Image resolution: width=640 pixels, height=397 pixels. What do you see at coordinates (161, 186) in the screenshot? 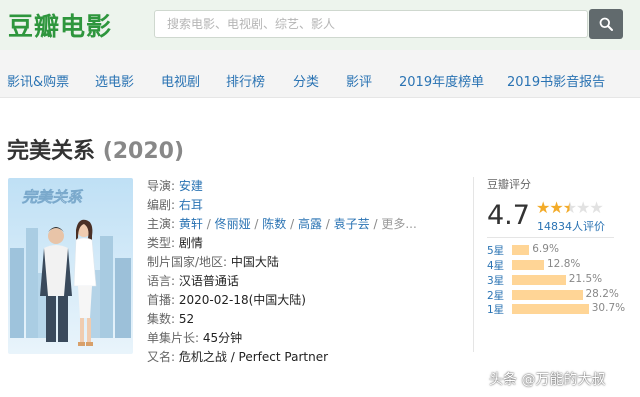
I see `director-label: 导演:` at bounding box center [161, 186].